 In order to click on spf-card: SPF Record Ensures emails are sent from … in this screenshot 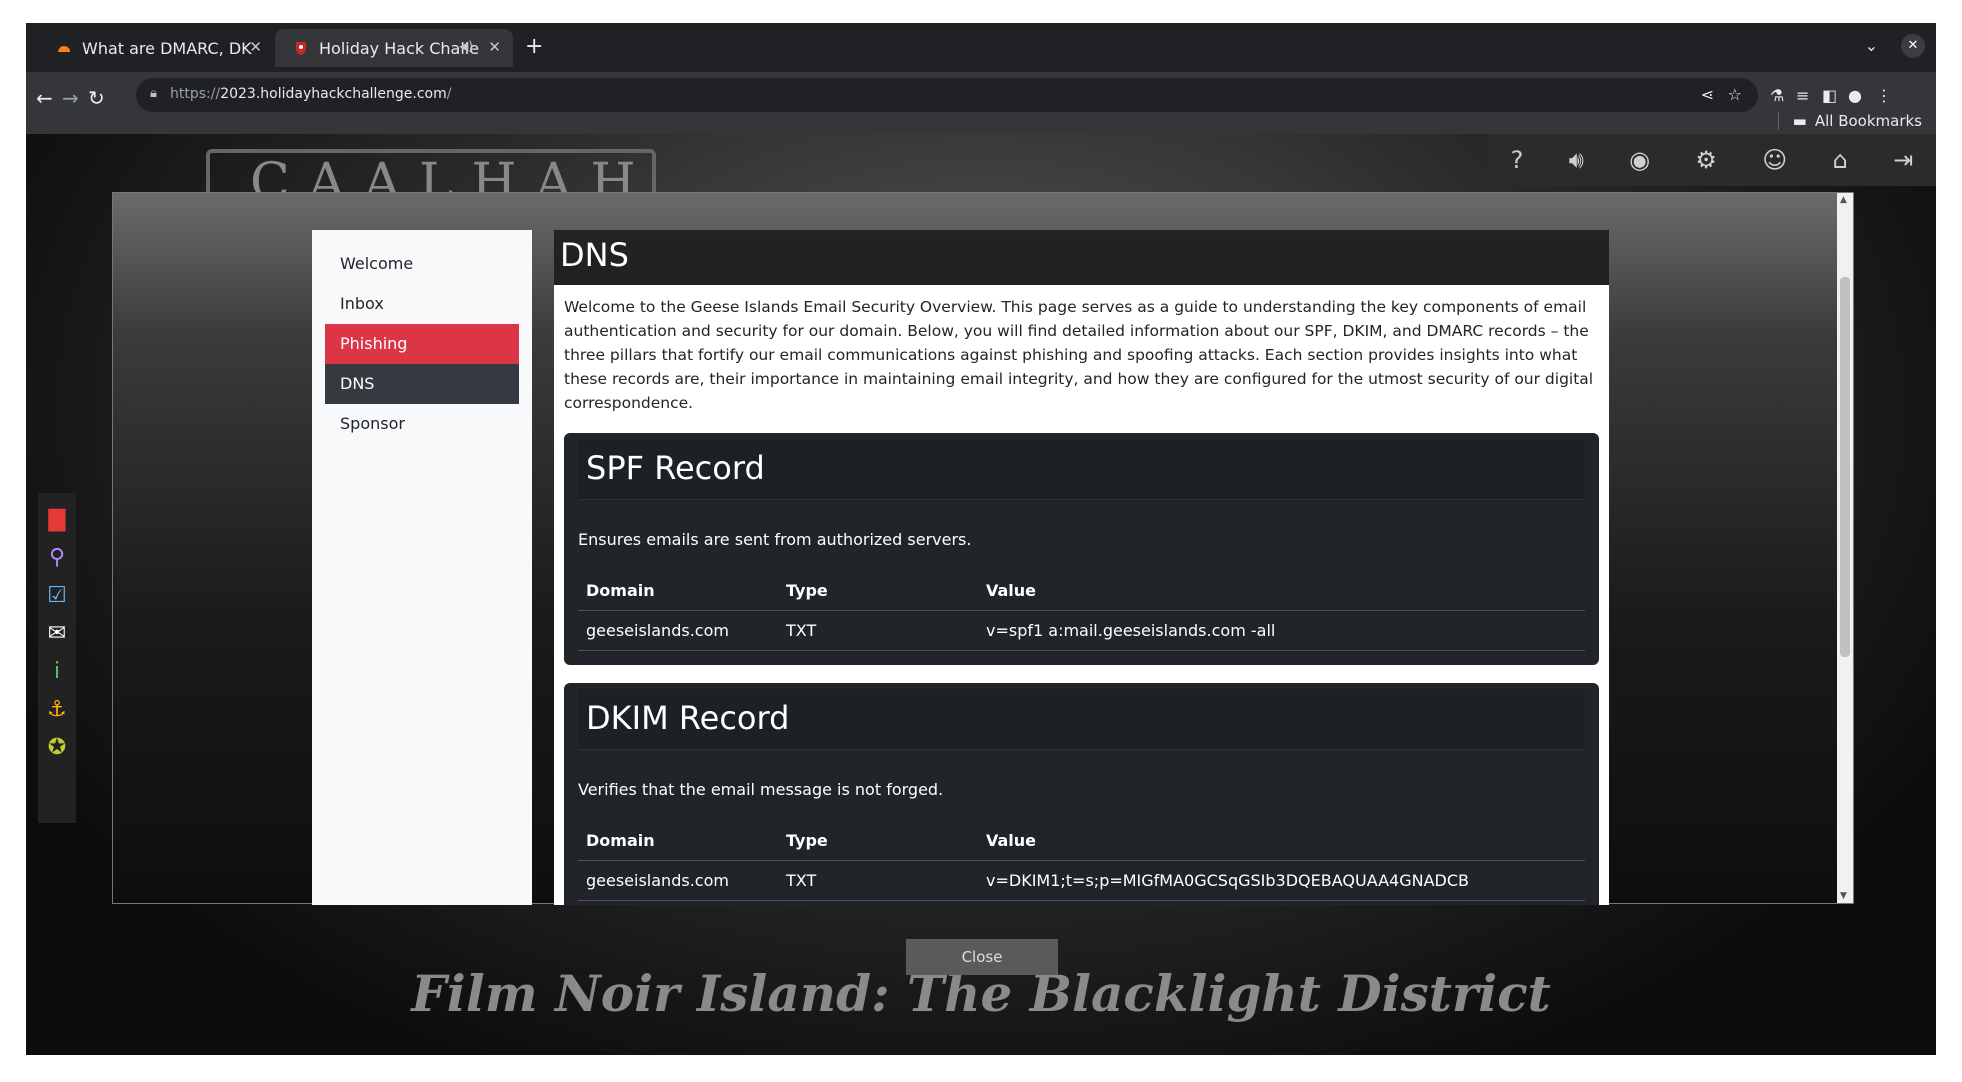, I will do `click(1081, 549)`.